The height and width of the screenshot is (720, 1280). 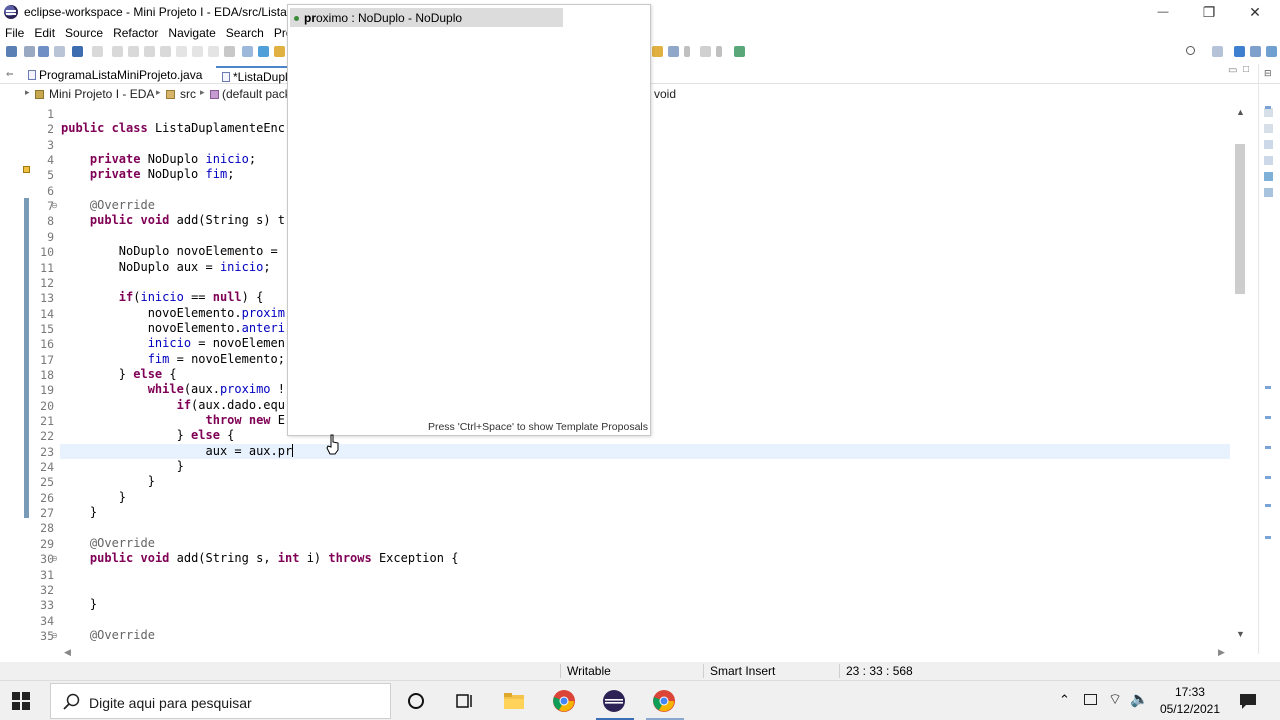 What do you see at coordinates (1240, 634) in the screenshot?
I see `scroll-down-icon: ▼` at bounding box center [1240, 634].